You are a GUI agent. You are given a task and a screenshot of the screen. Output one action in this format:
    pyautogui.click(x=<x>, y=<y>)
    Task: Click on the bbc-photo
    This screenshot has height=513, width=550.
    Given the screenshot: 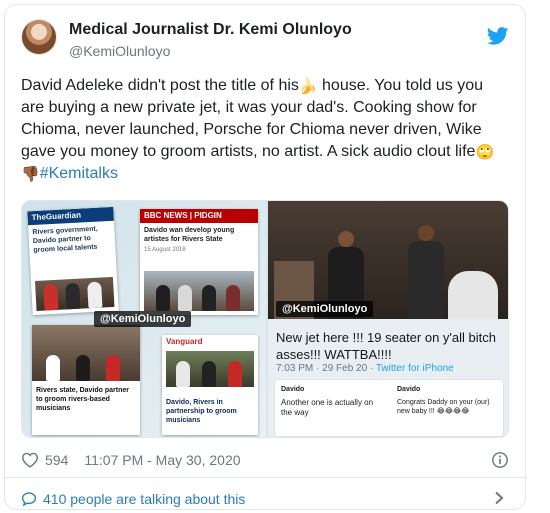 What is the action you would take?
    pyautogui.click(x=199, y=291)
    